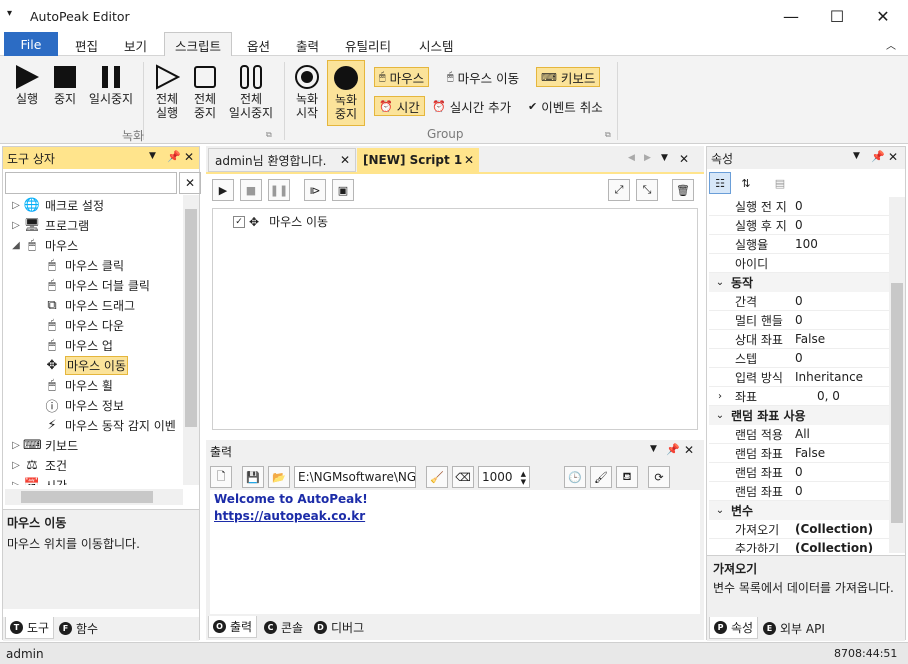  What do you see at coordinates (734, 628) in the screenshot?
I see `tab-properties: P 속성` at bounding box center [734, 628].